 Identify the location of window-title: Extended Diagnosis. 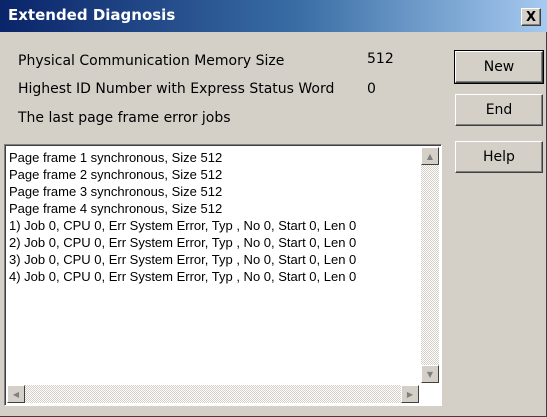
(92, 15).